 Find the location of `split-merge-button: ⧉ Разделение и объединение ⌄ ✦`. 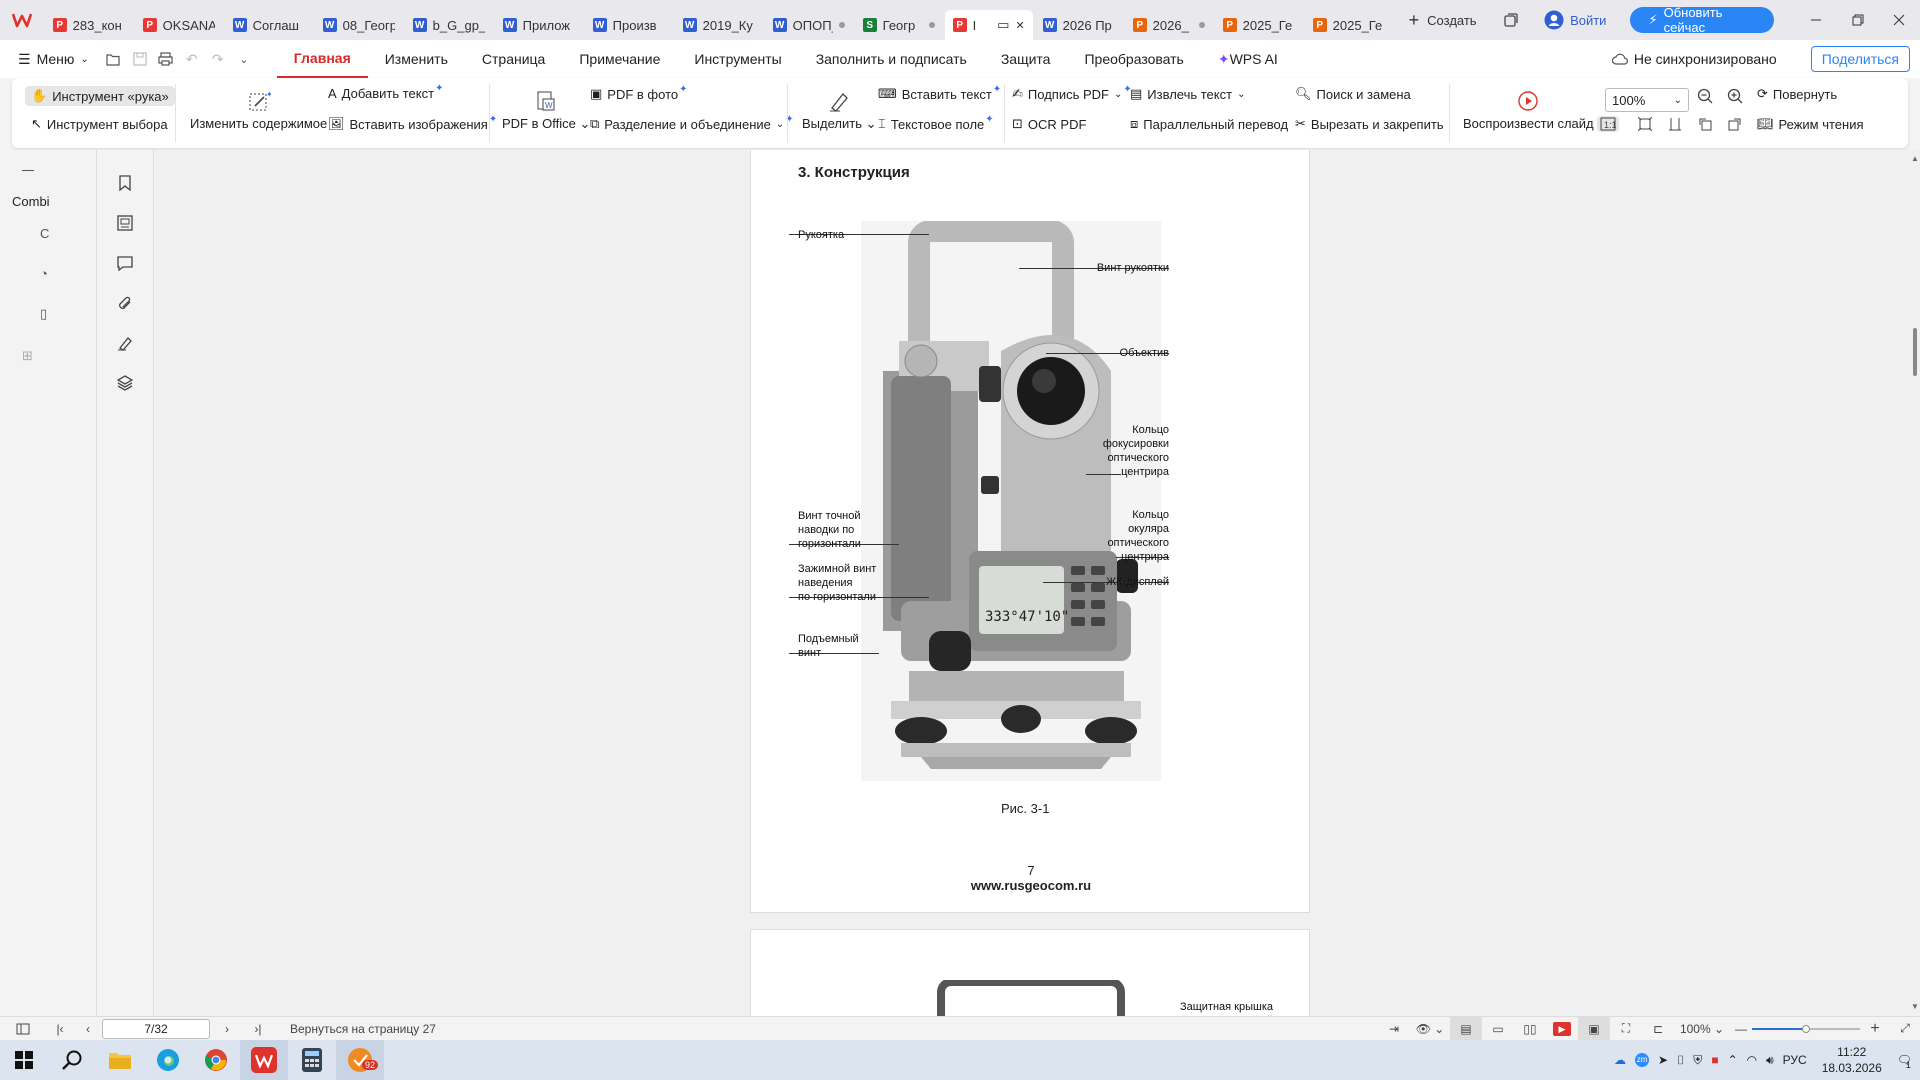

split-merge-button: ⧉ Разделение и объединение ⌄ ✦ is located at coordinates (692, 123).